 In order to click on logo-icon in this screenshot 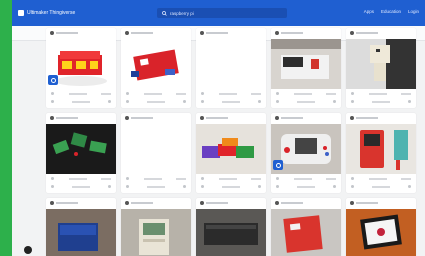, I will do `click(21, 13)`.